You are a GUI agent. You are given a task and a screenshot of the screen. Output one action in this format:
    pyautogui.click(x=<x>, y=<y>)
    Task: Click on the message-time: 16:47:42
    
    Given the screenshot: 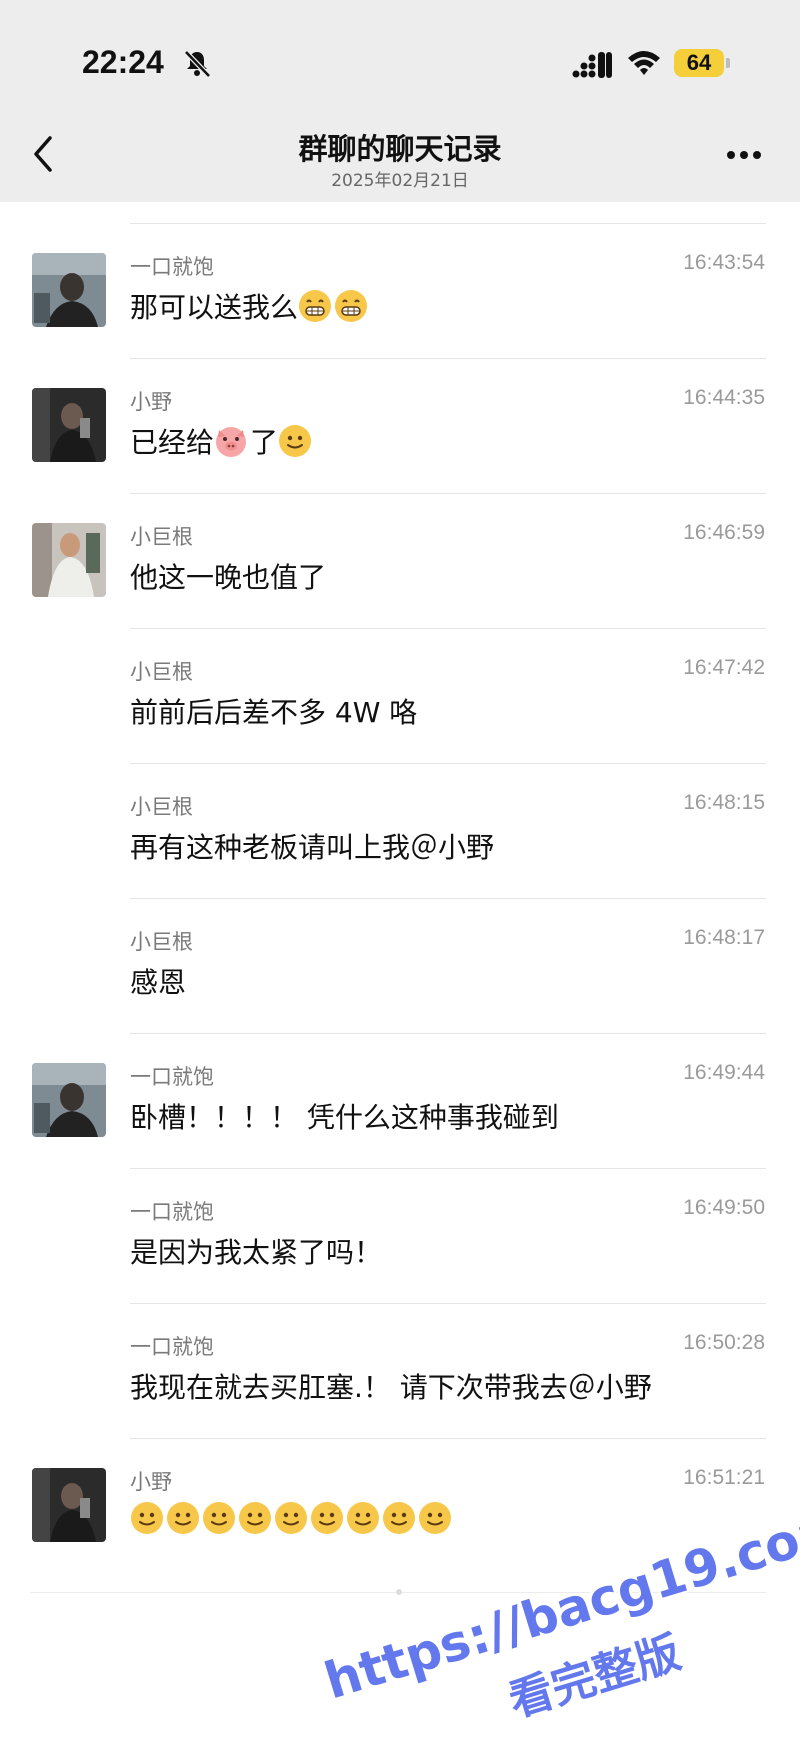 What is the action you would take?
    pyautogui.click(x=724, y=667)
    